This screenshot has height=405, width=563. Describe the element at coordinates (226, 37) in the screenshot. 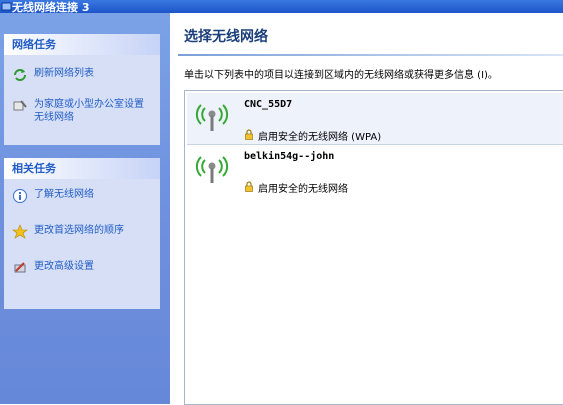

I see `page-title: 选择无线网络` at that location.